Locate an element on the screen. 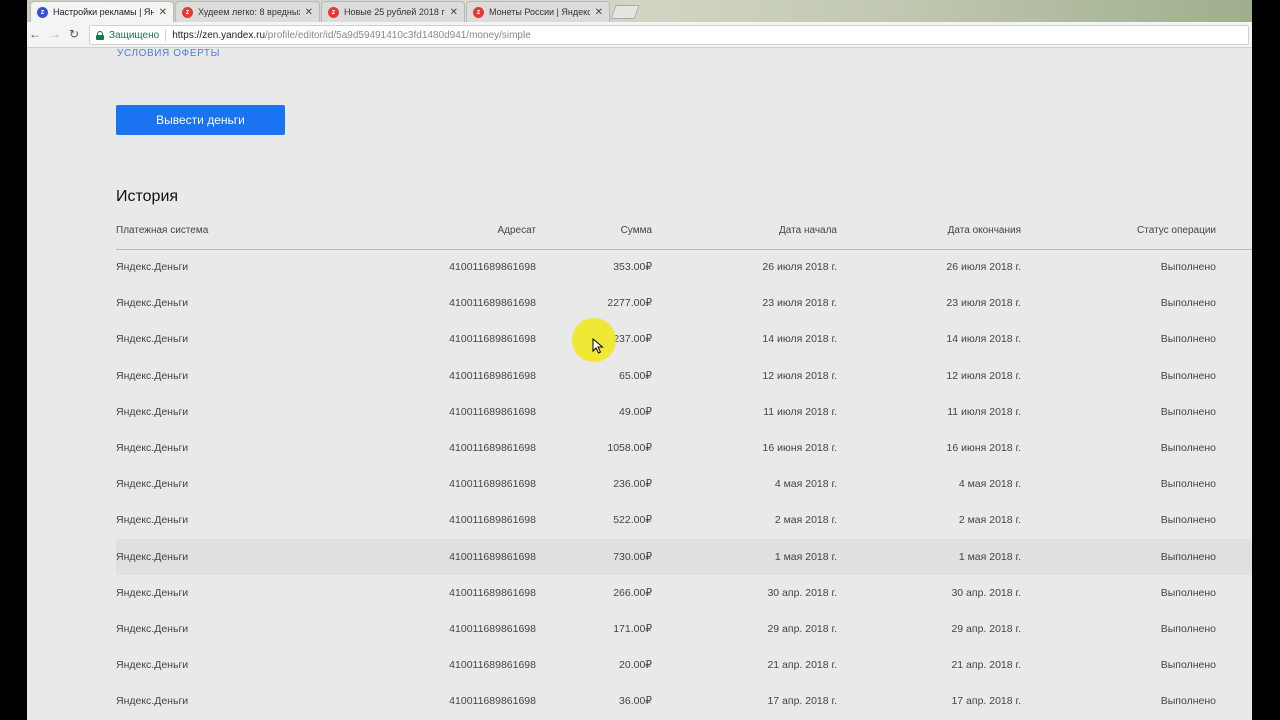  cell-start-date: 23 июля 2018 г. is located at coordinates (799, 303).